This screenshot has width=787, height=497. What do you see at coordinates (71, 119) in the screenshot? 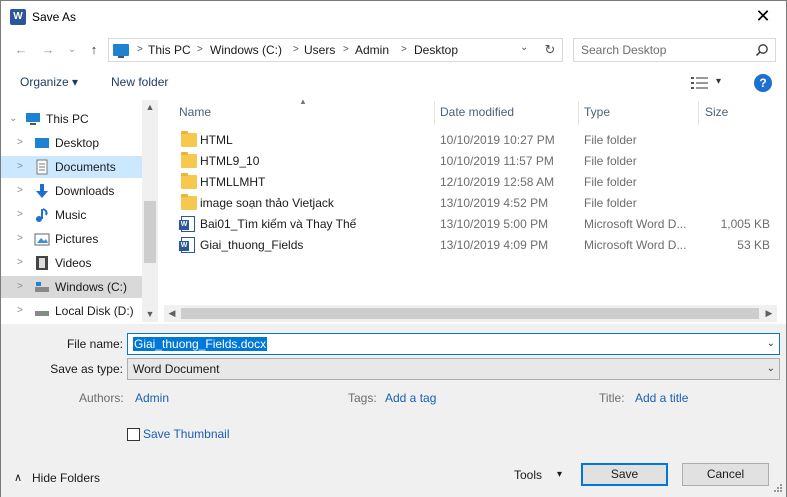
I see `nav-item-this-pc: ⌄ This PC` at bounding box center [71, 119].